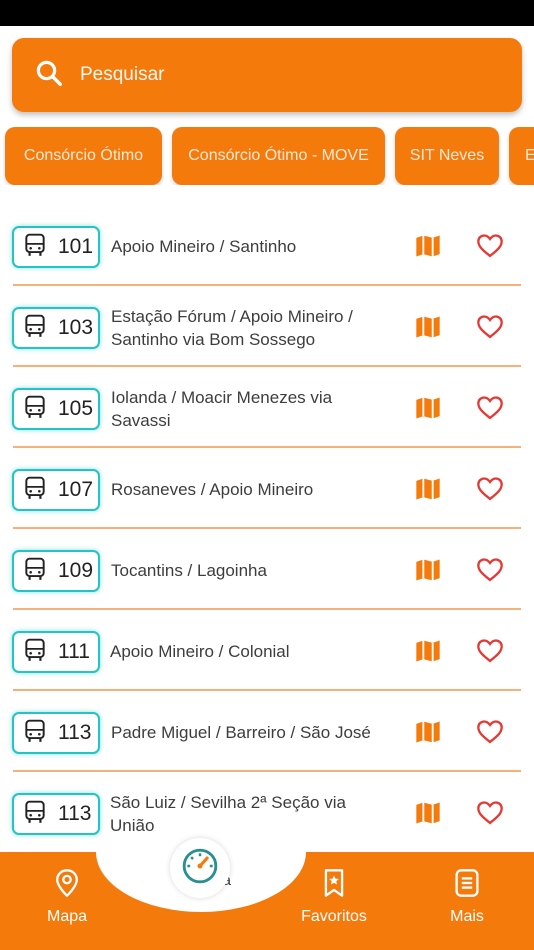  I want to click on nav-label-favoritos: Favoritos, so click(334, 916).